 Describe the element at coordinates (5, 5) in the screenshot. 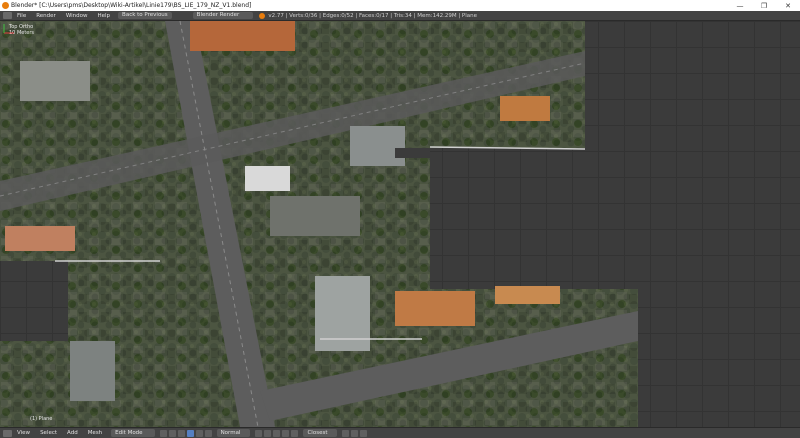

I see `blender-app-icon` at that location.